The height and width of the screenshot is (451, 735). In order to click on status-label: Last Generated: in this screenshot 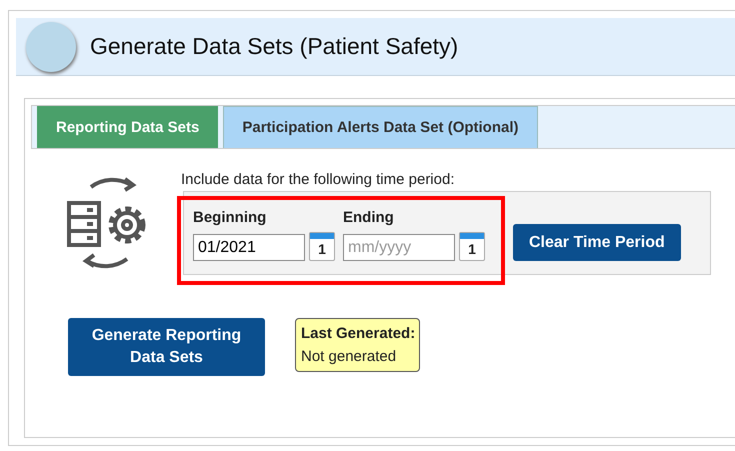, I will do `click(358, 333)`.